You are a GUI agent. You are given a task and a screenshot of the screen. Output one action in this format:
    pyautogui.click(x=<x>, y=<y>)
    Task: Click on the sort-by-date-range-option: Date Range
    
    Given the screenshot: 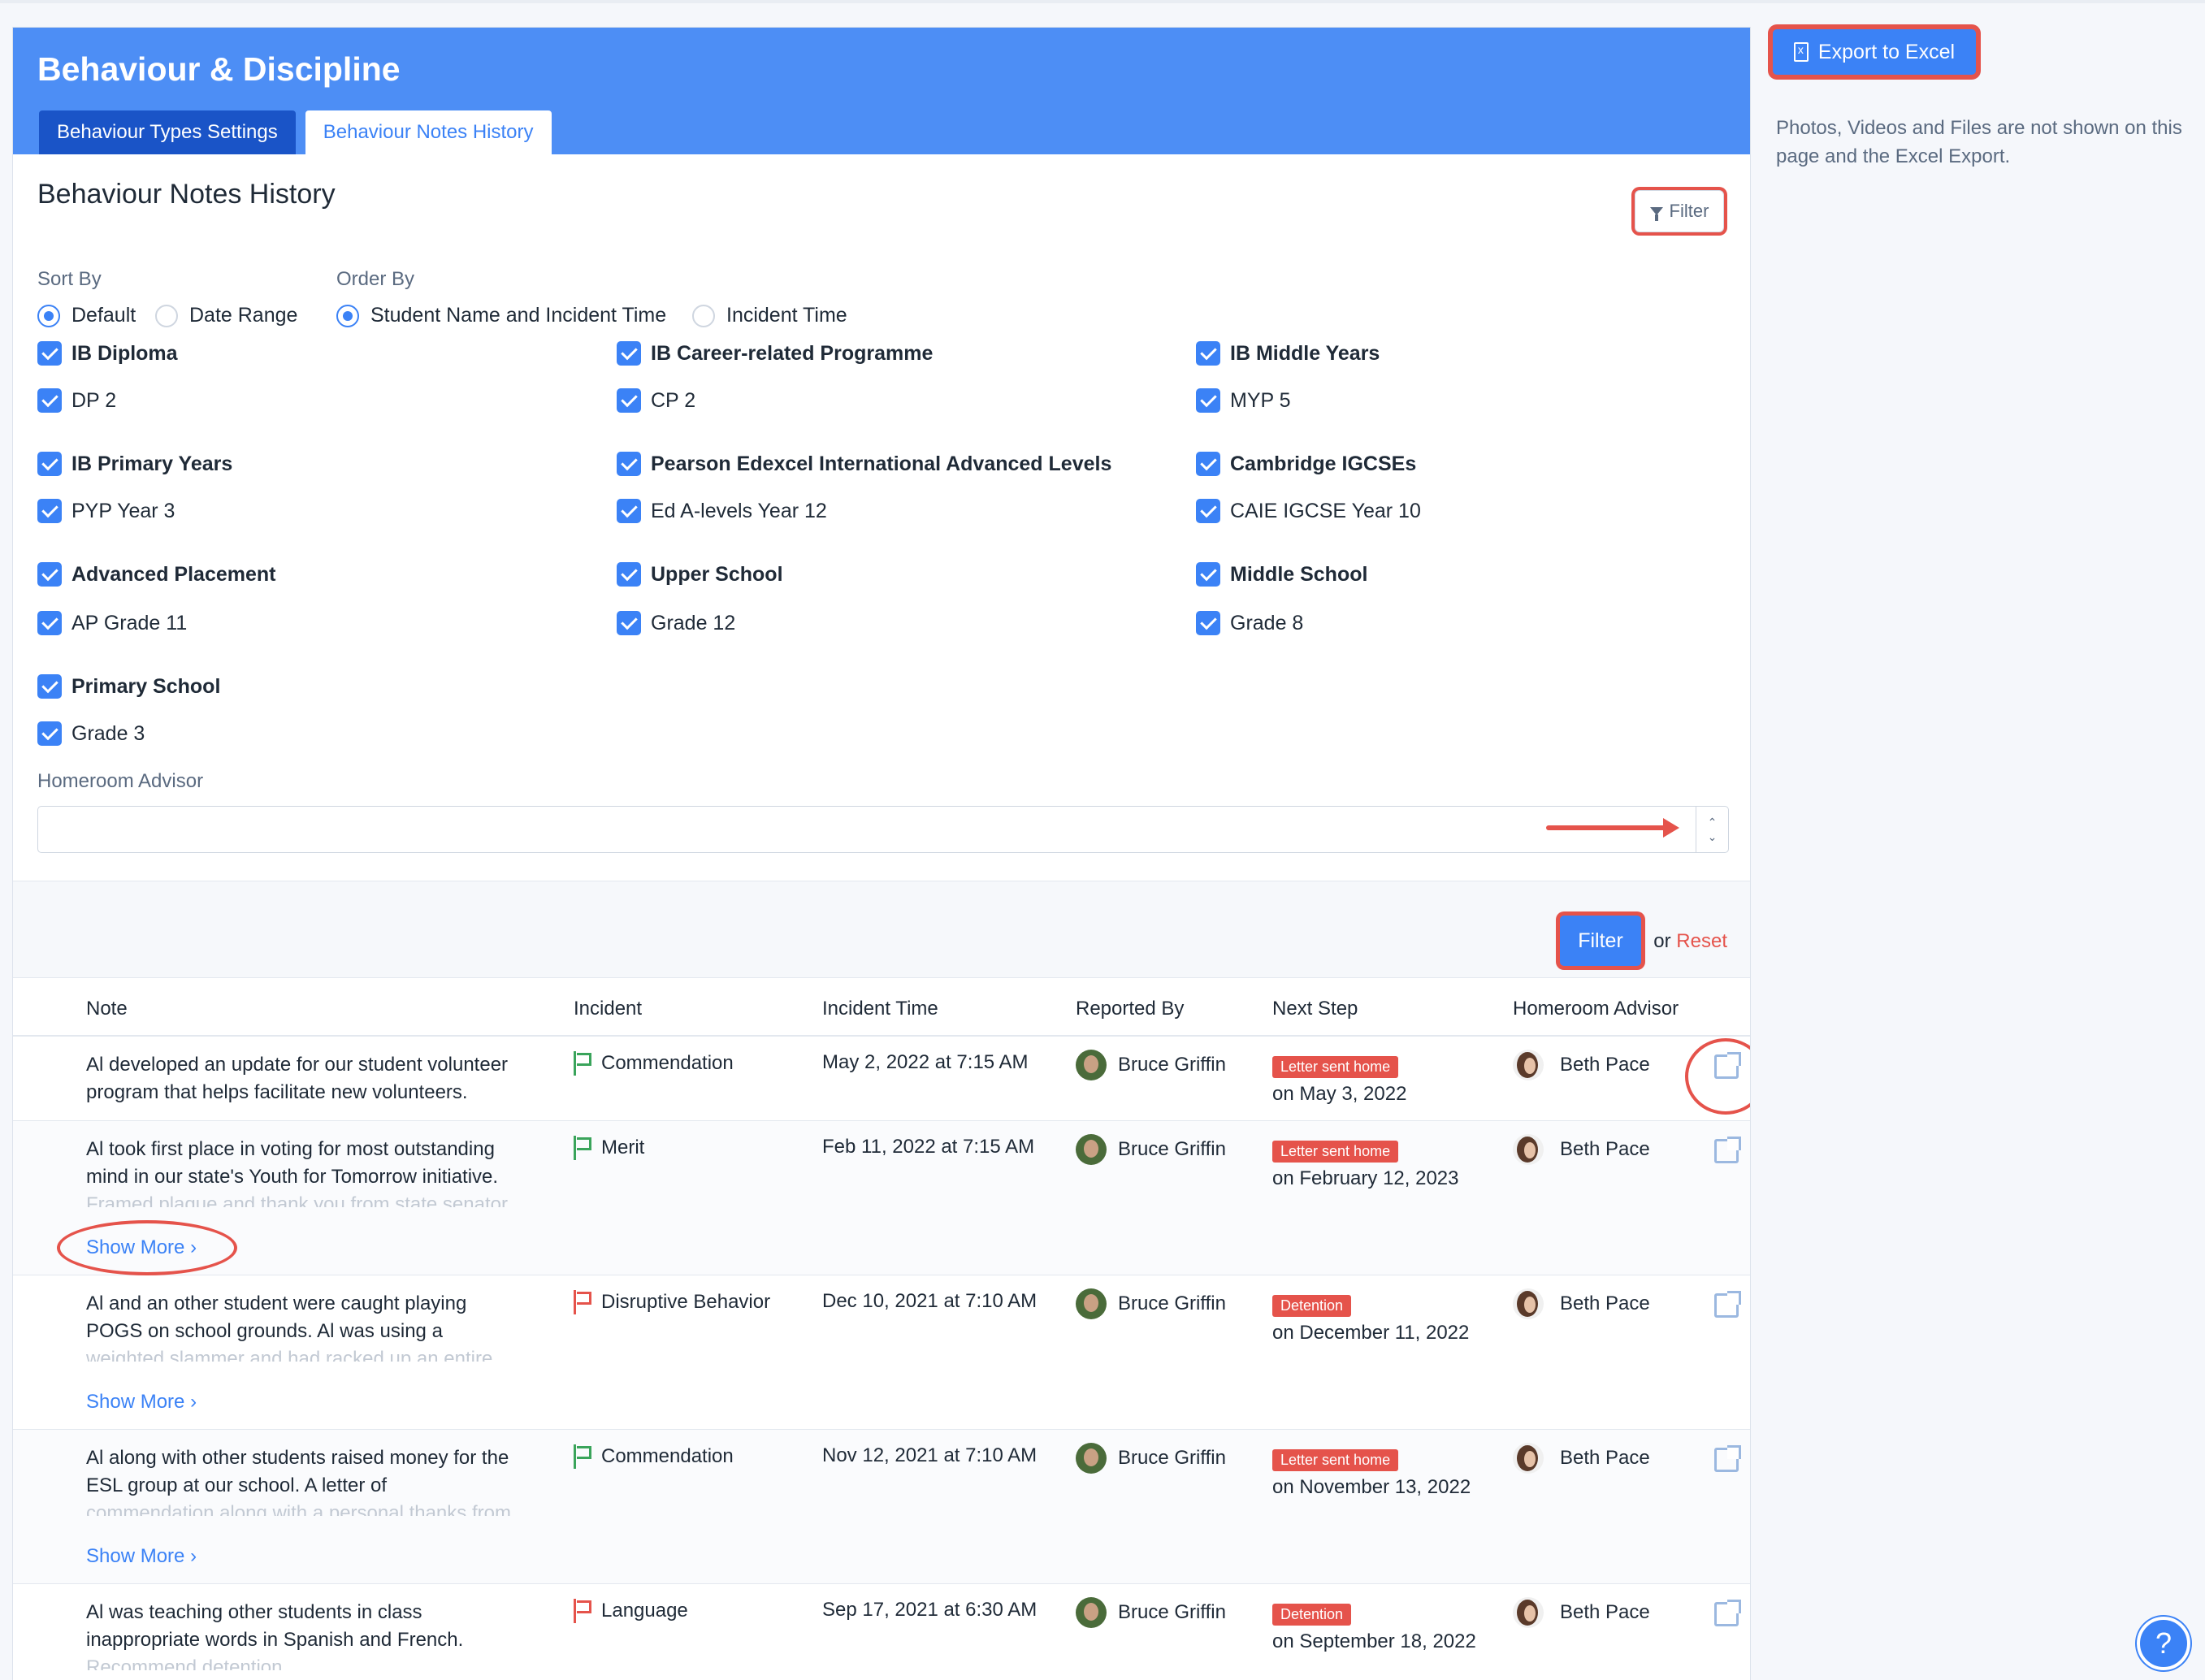 What is the action you would take?
    pyautogui.click(x=226, y=316)
    